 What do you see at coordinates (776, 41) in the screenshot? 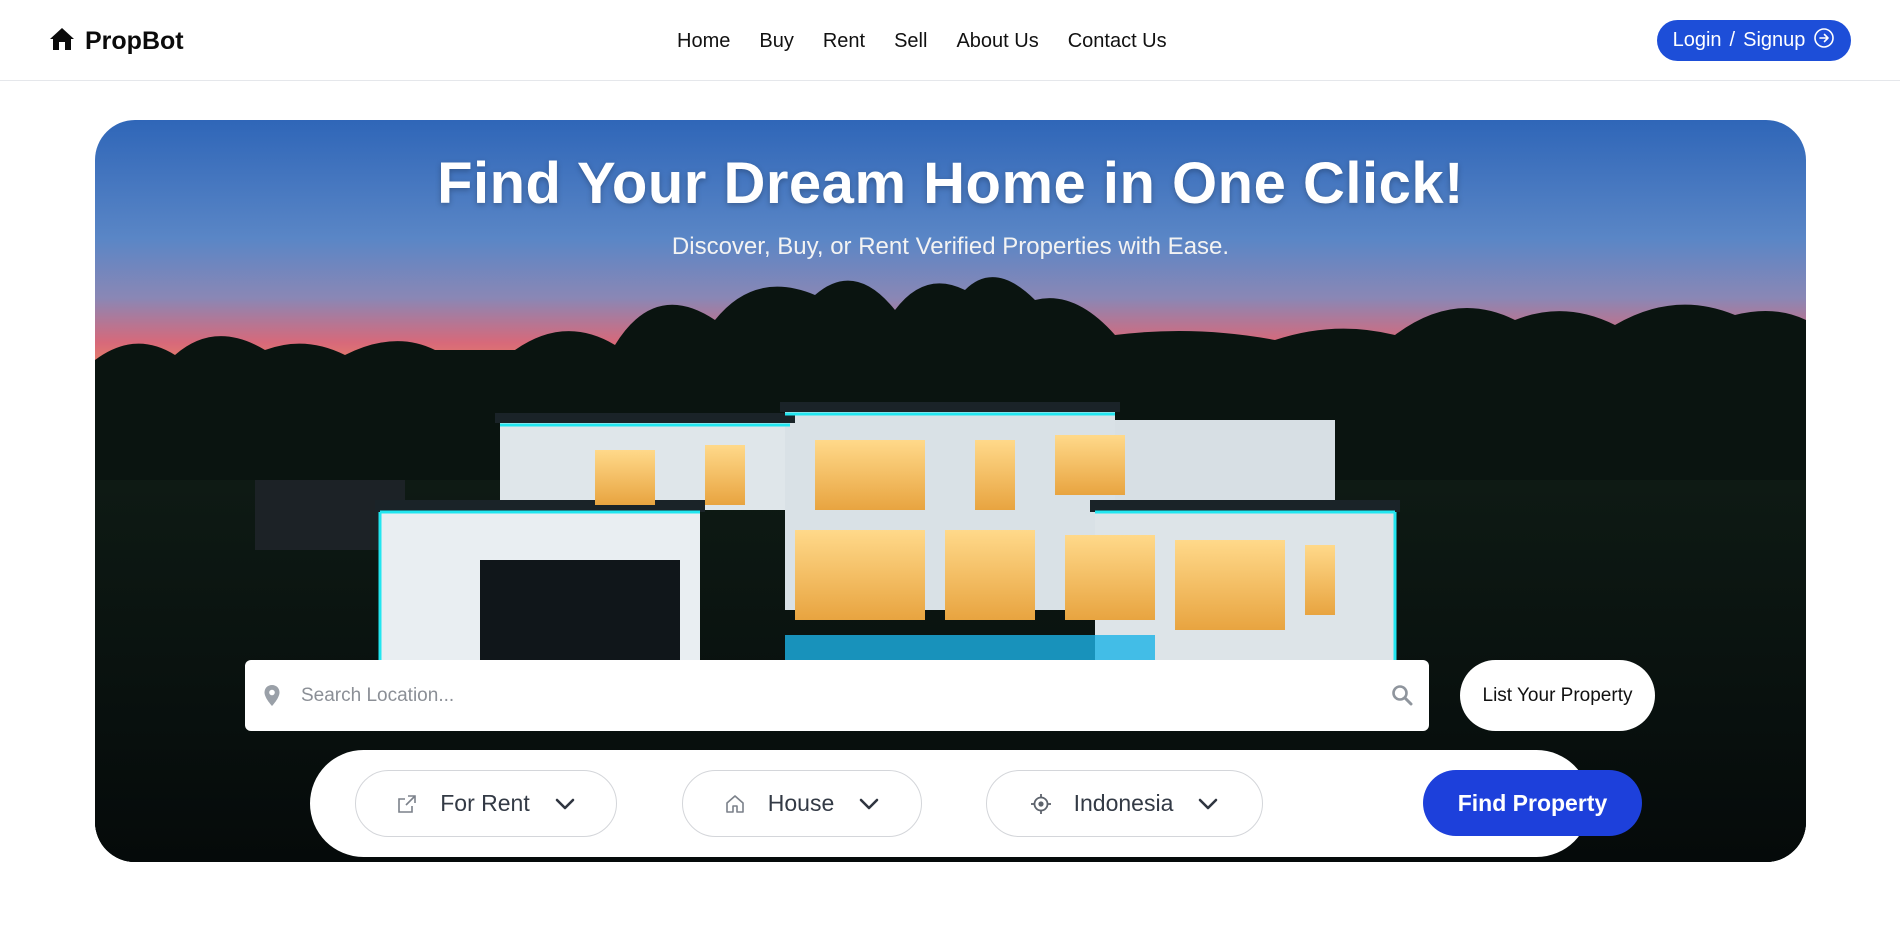
I see `nav-item-buy: Buy` at bounding box center [776, 41].